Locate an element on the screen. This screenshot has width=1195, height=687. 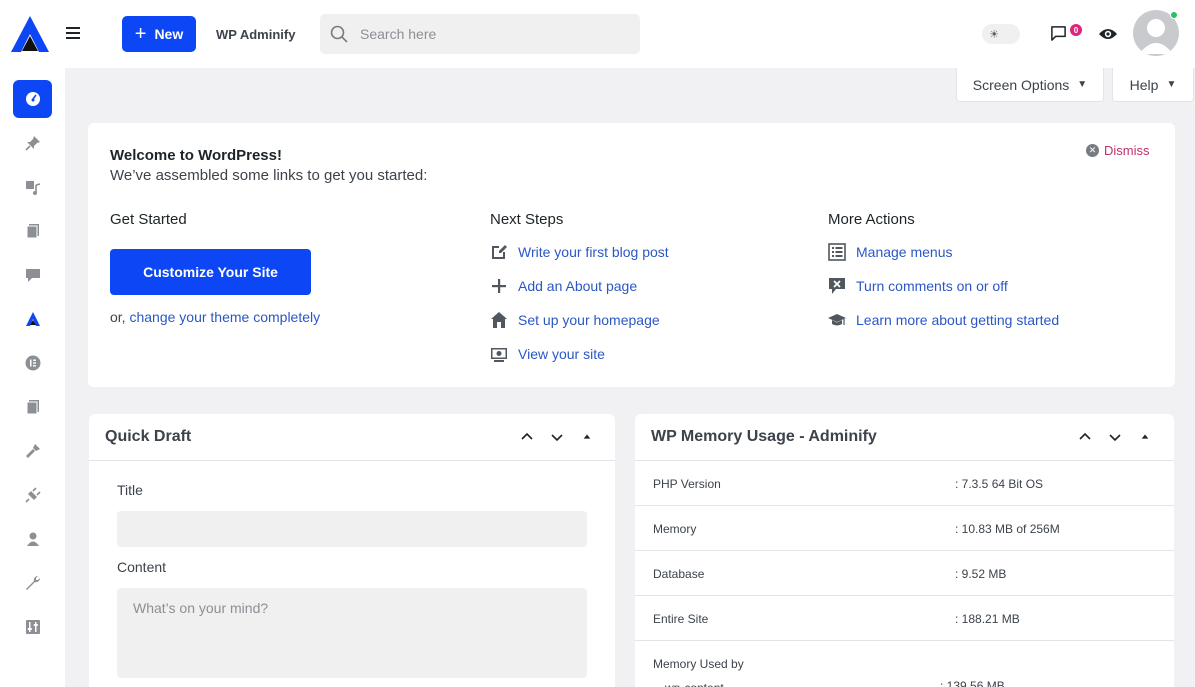
customize-site-button: Customize Your Site is located at coordinates (210, 272).